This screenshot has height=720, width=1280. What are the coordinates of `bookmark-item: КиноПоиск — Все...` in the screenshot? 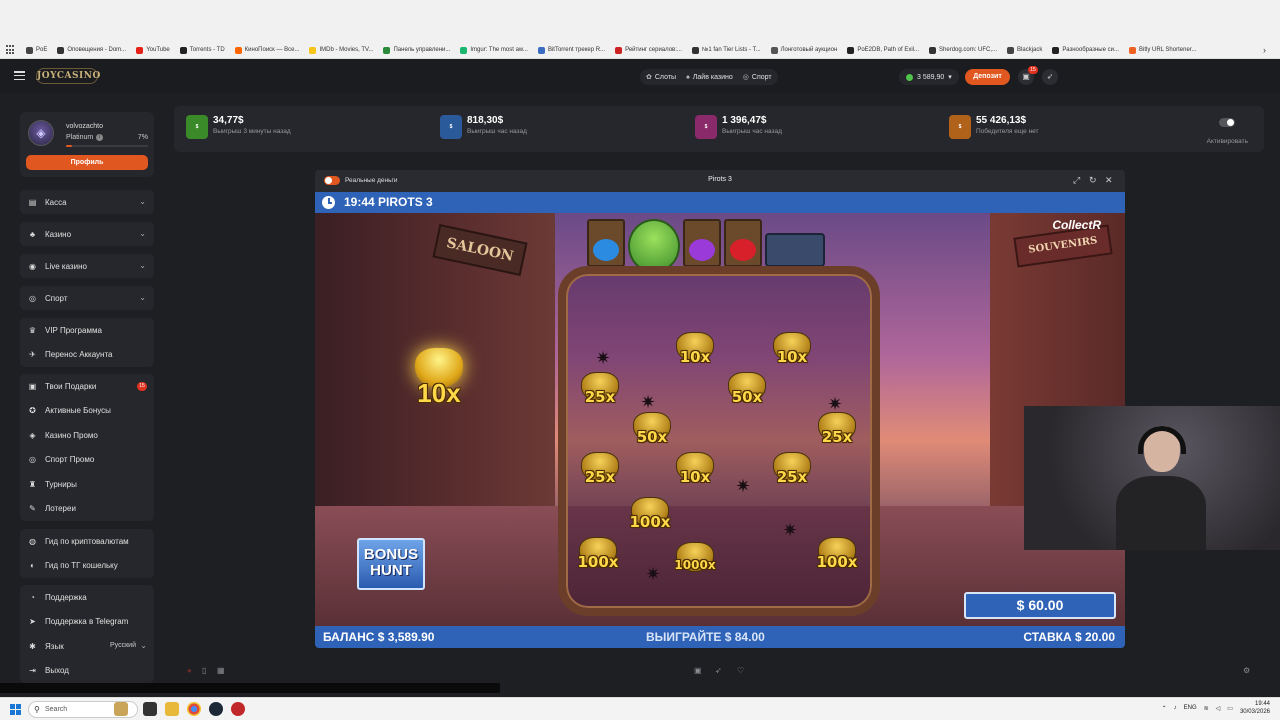 It's located at (266, 50).